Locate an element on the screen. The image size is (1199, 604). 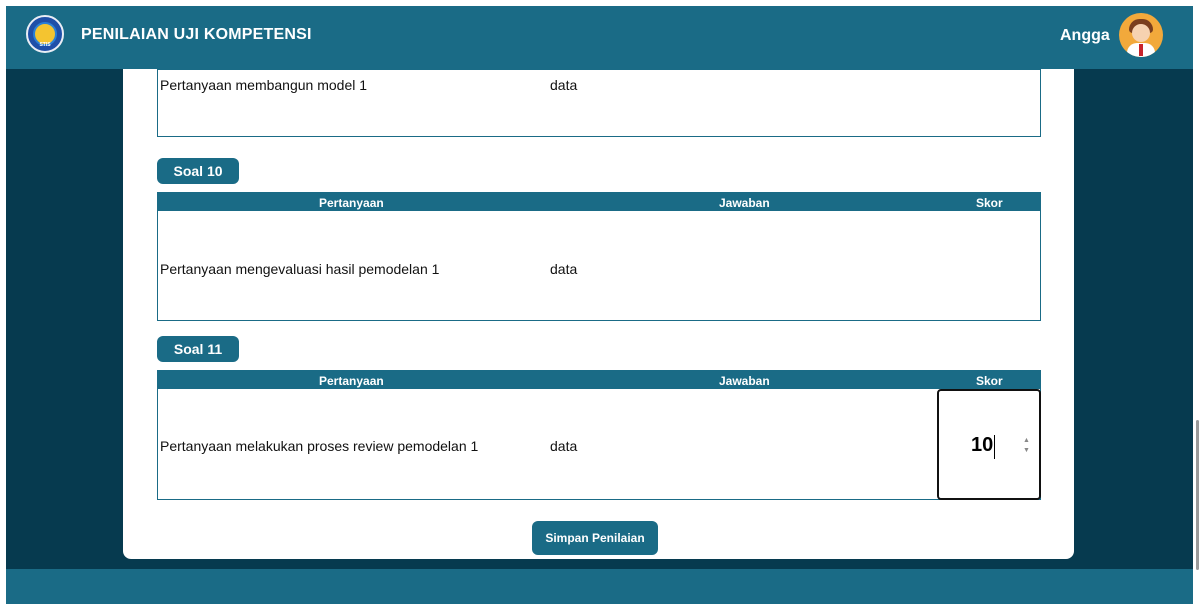
text-caret is located at coordinates (994, 447).